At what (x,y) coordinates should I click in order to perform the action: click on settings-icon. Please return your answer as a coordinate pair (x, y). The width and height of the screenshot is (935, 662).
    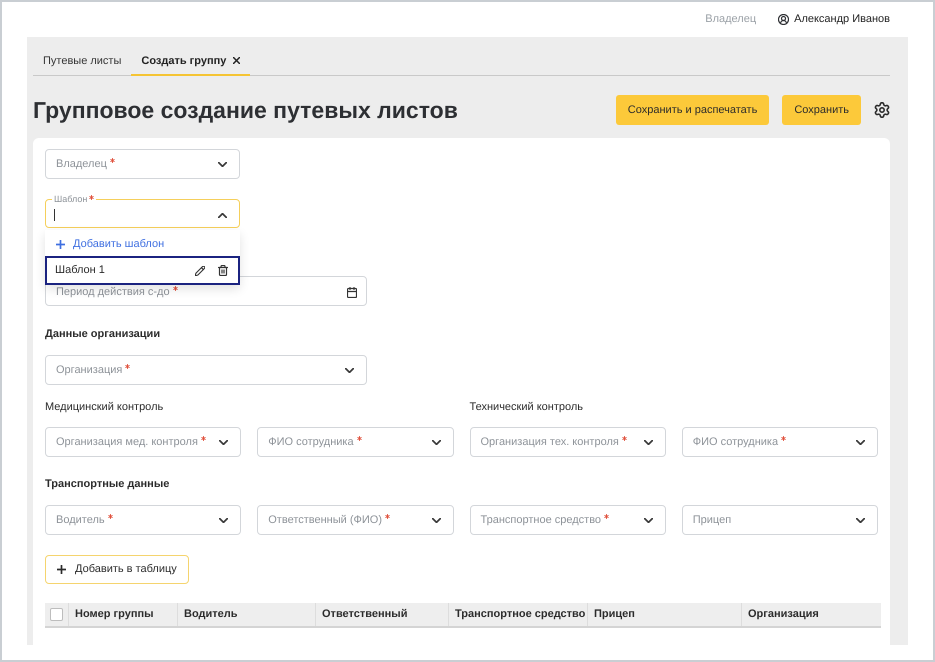
    Looking at the image, I should click on (882, 110).